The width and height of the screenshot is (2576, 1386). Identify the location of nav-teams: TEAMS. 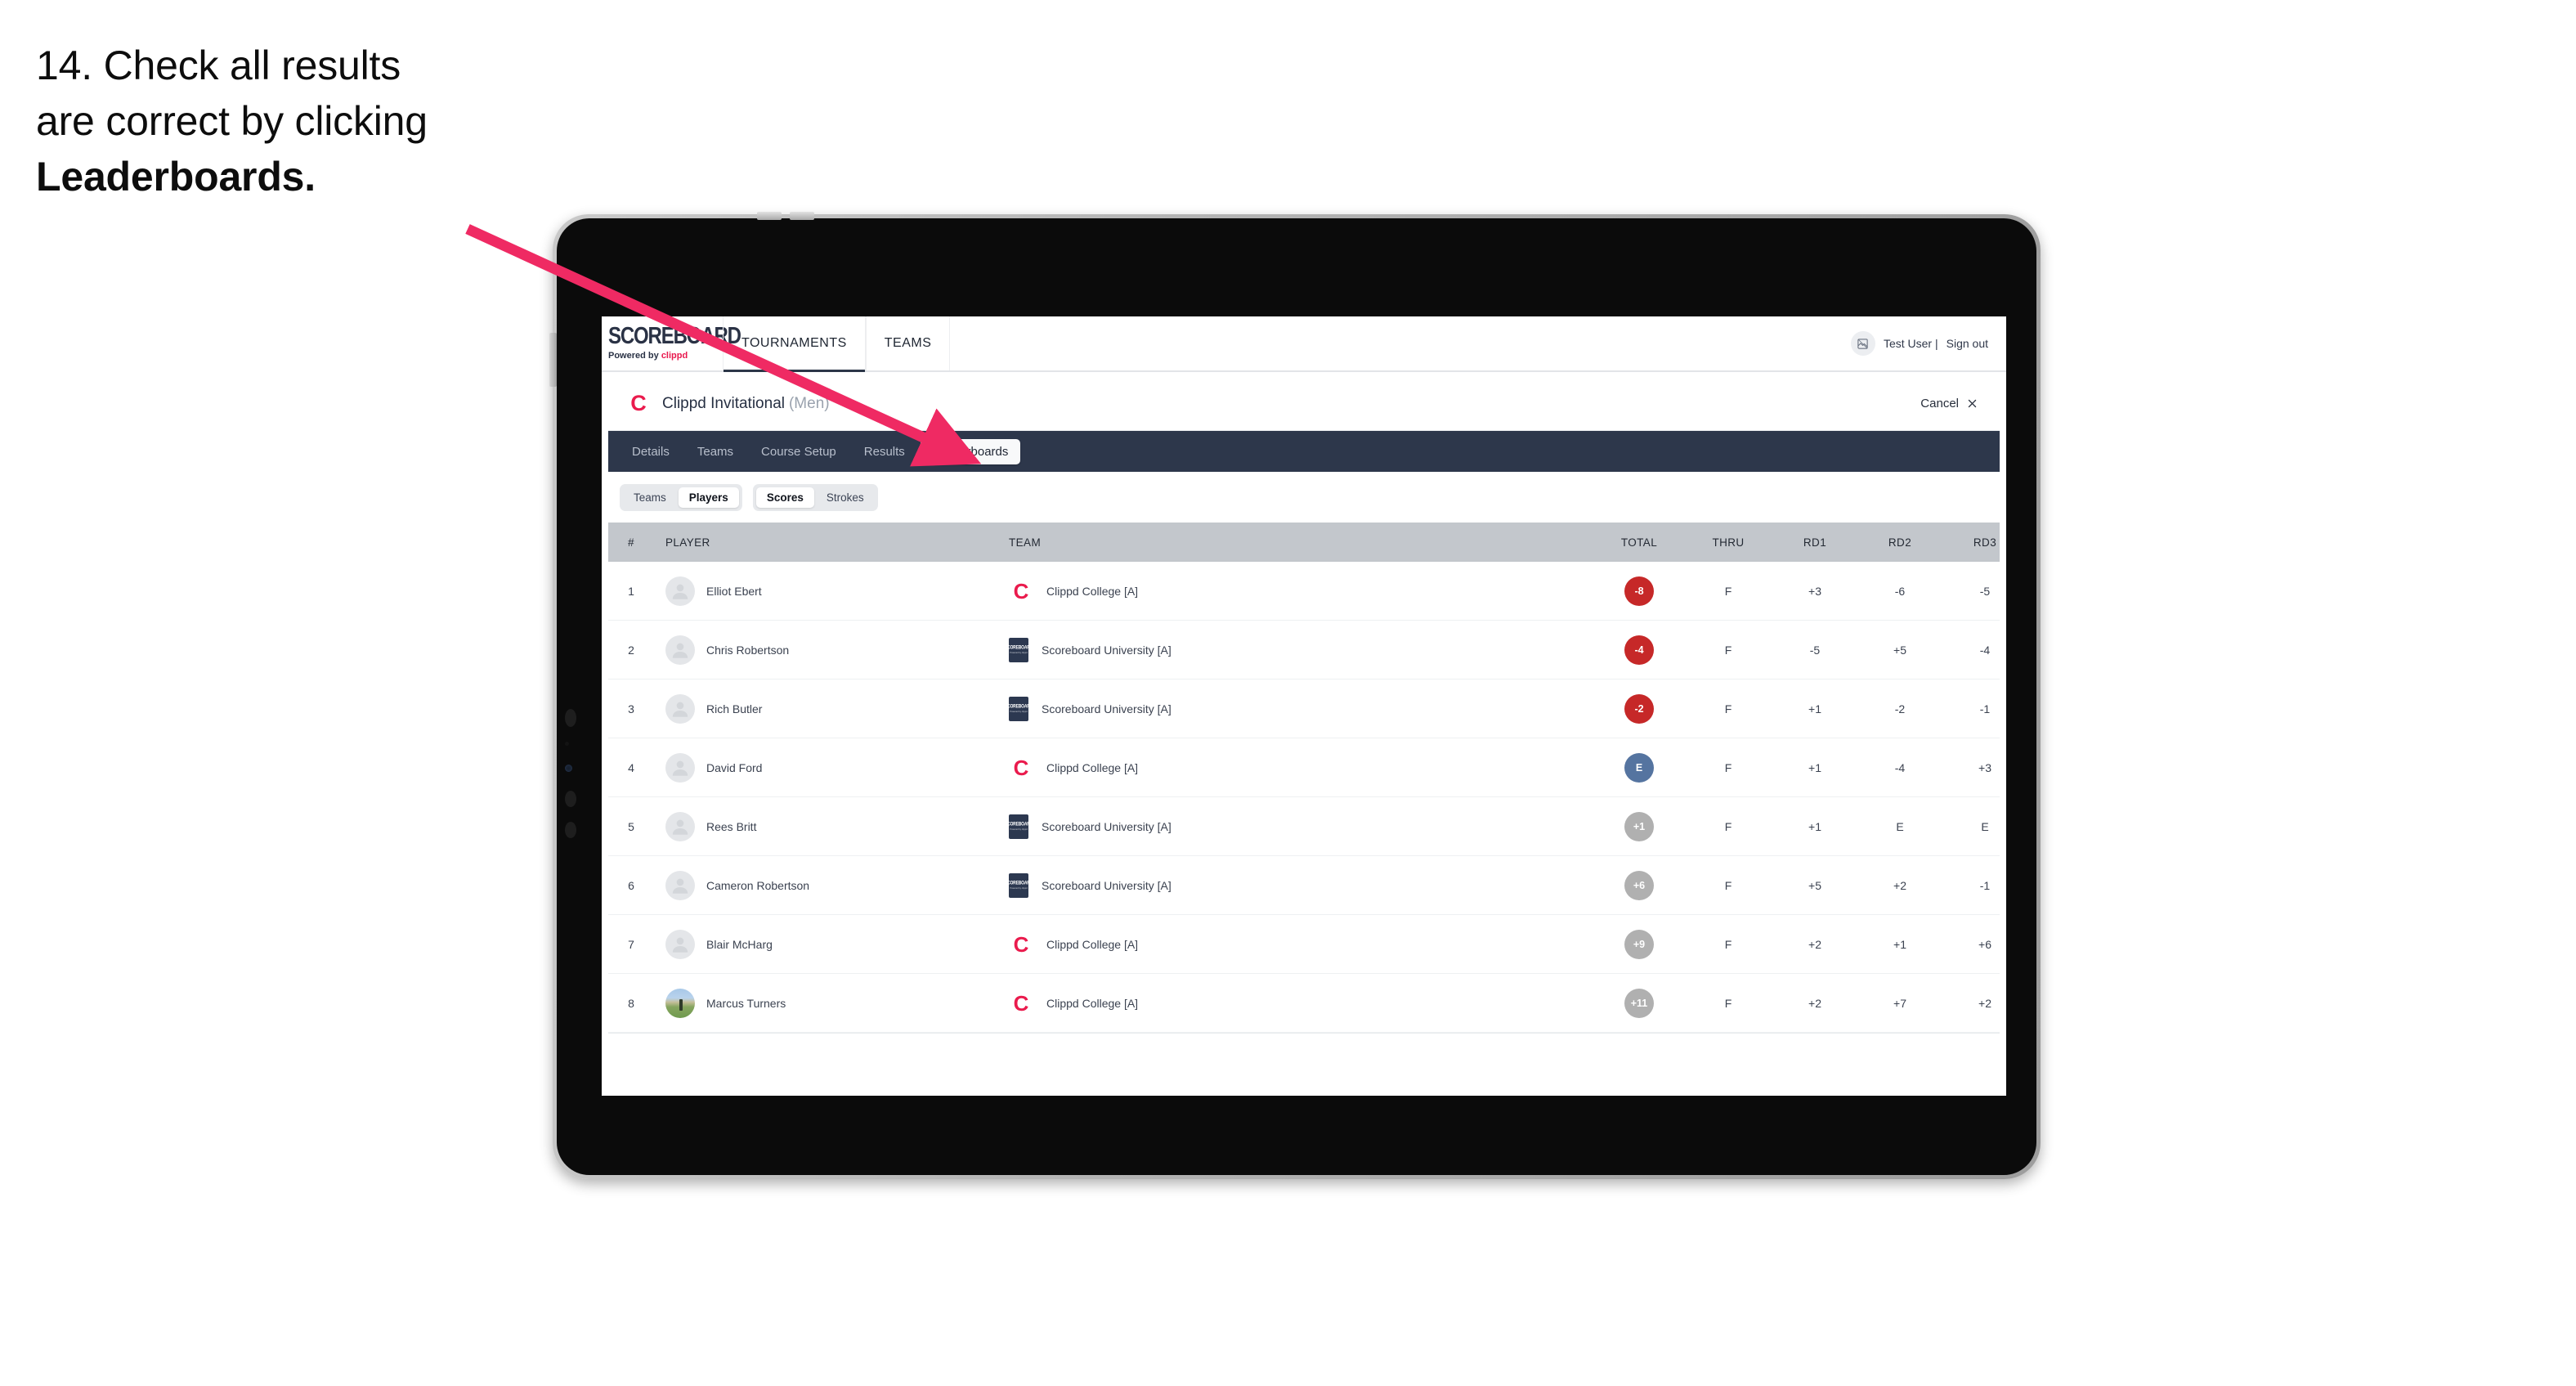
(908, 343).